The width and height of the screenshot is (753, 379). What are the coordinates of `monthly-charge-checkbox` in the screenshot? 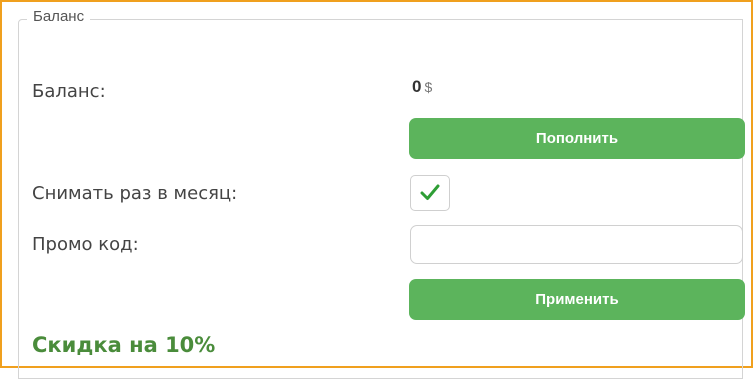 It's located at (430, 193).